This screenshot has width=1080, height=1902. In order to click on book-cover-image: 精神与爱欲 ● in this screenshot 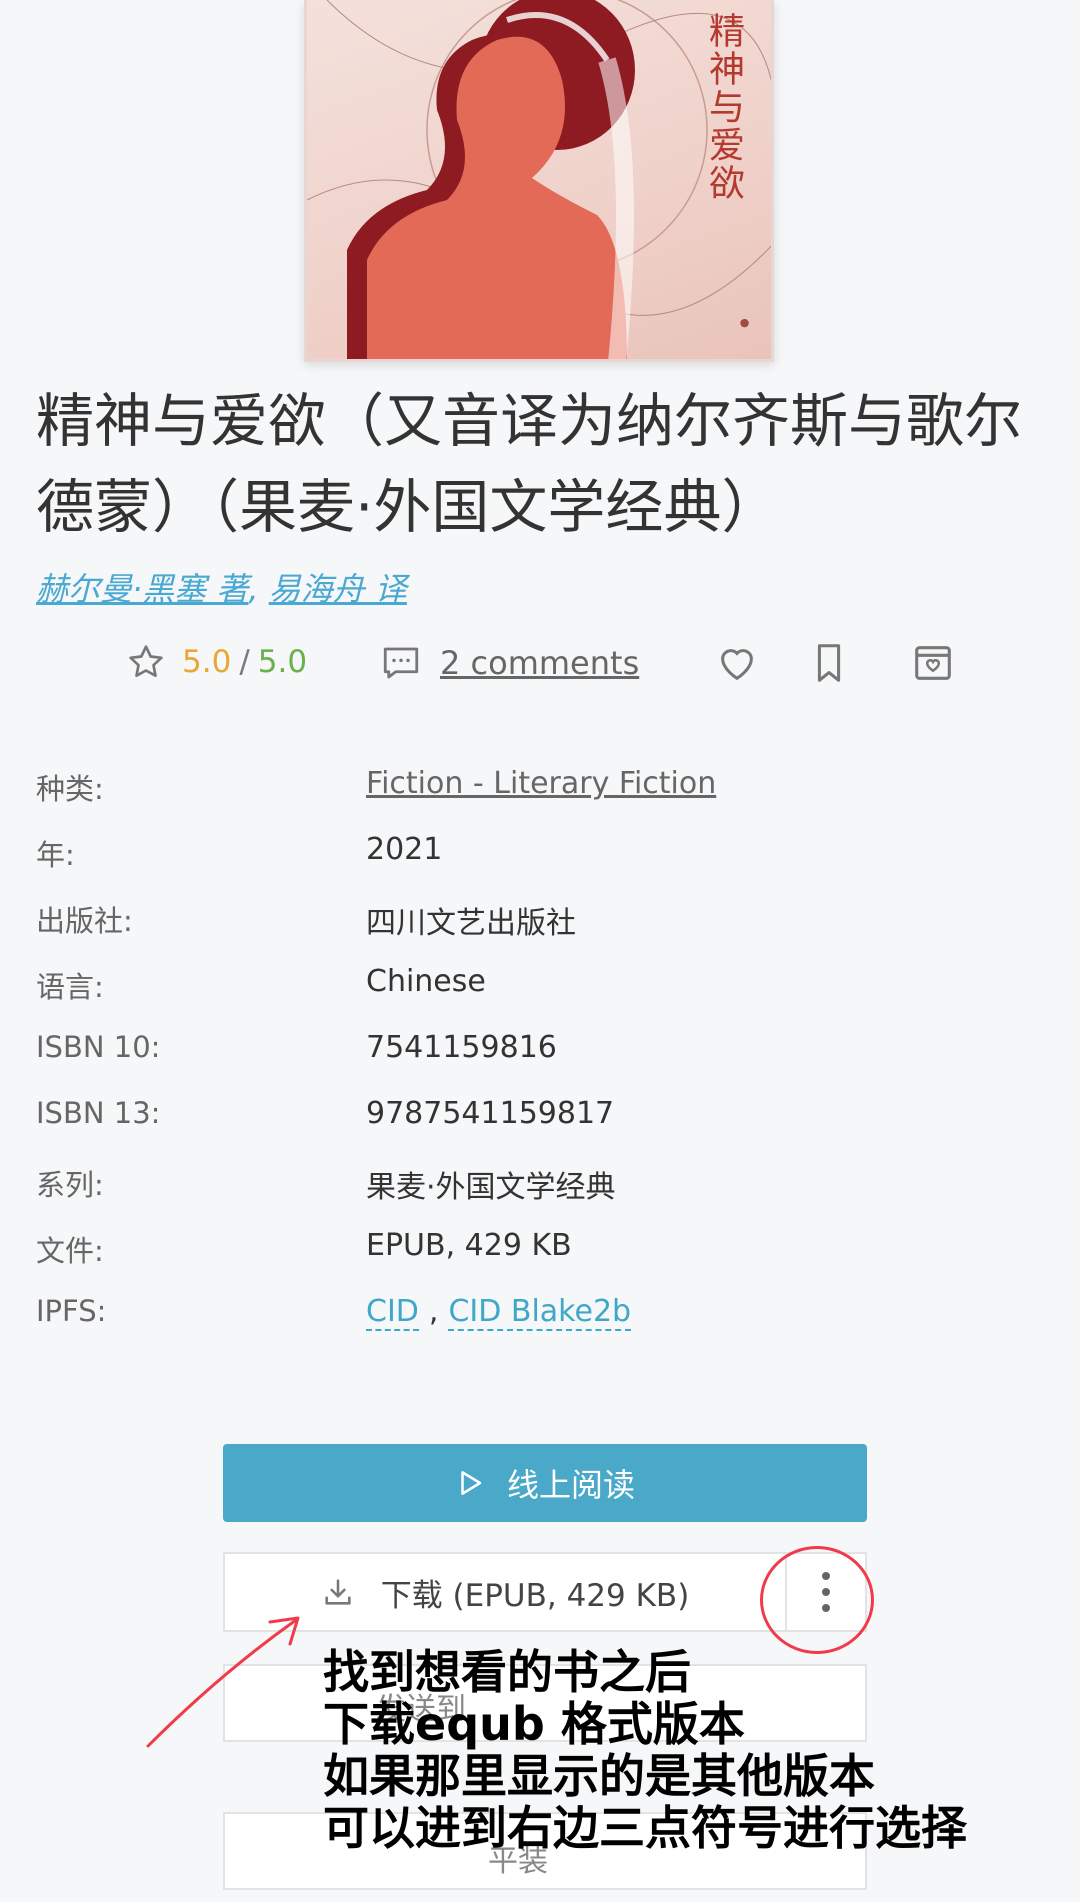, I will do `click(539, 181)`.